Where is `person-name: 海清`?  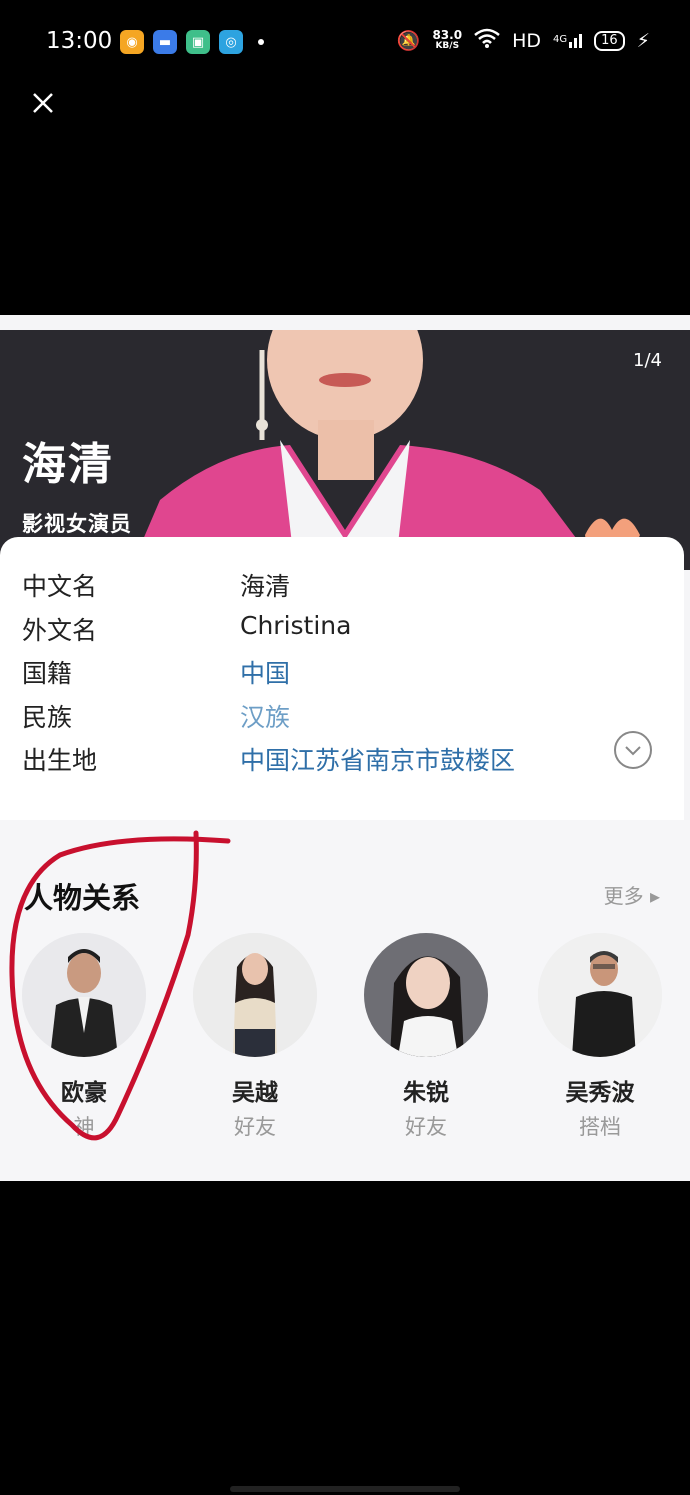
person-name: 海清 is located at coordinates (68, 464).